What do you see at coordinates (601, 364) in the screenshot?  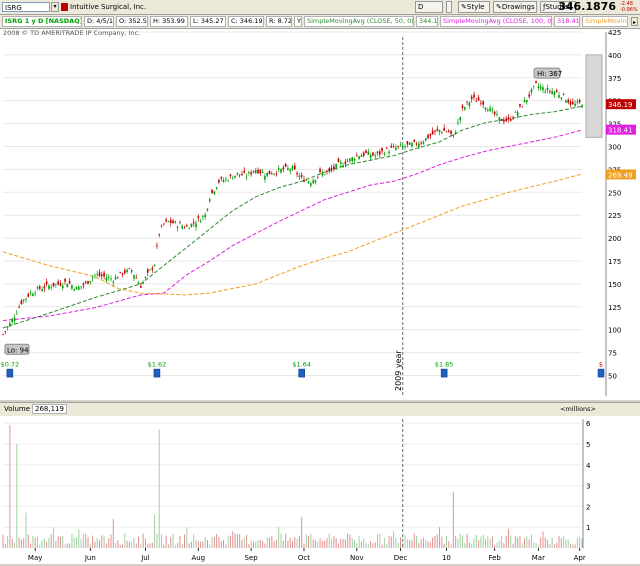 I see `dividend-marker: $` at bounding box center [601, 364].